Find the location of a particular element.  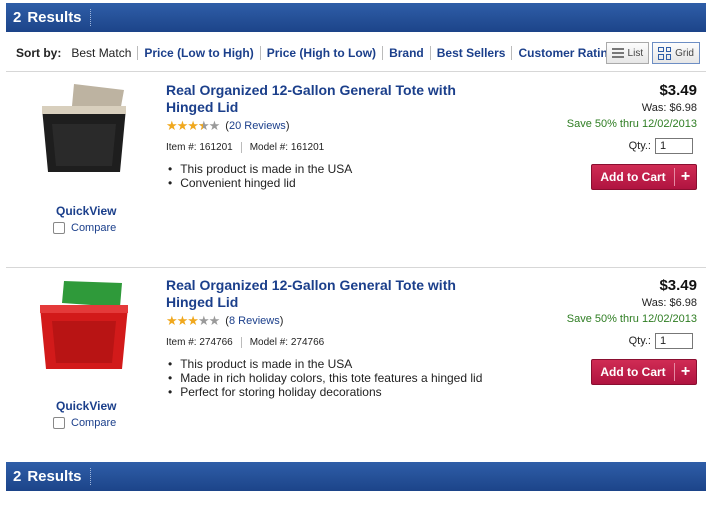

sort-best-sellers: Best Sellers is located at coordinates (470, 53).